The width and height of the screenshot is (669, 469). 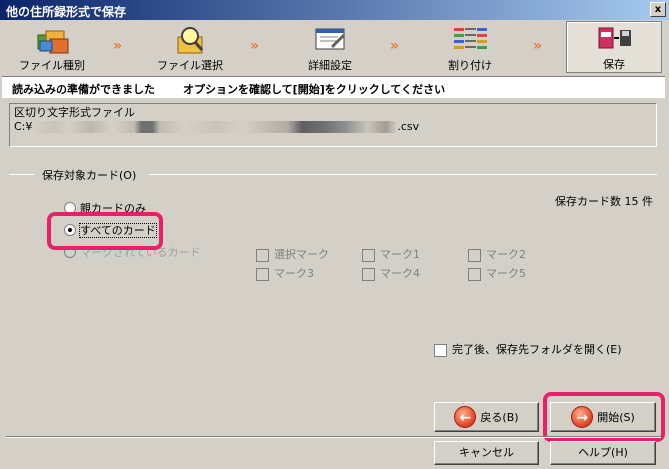 I want to click on step-file-select: ファイル選択, so click(x=190, y=48).